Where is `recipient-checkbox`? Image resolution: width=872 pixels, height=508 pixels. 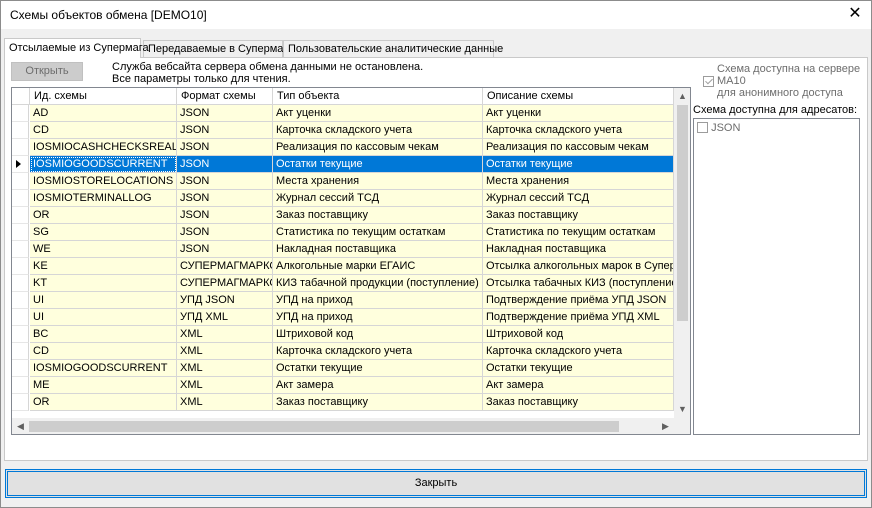 recipient-checkbox is located at coordinates (702, 127).